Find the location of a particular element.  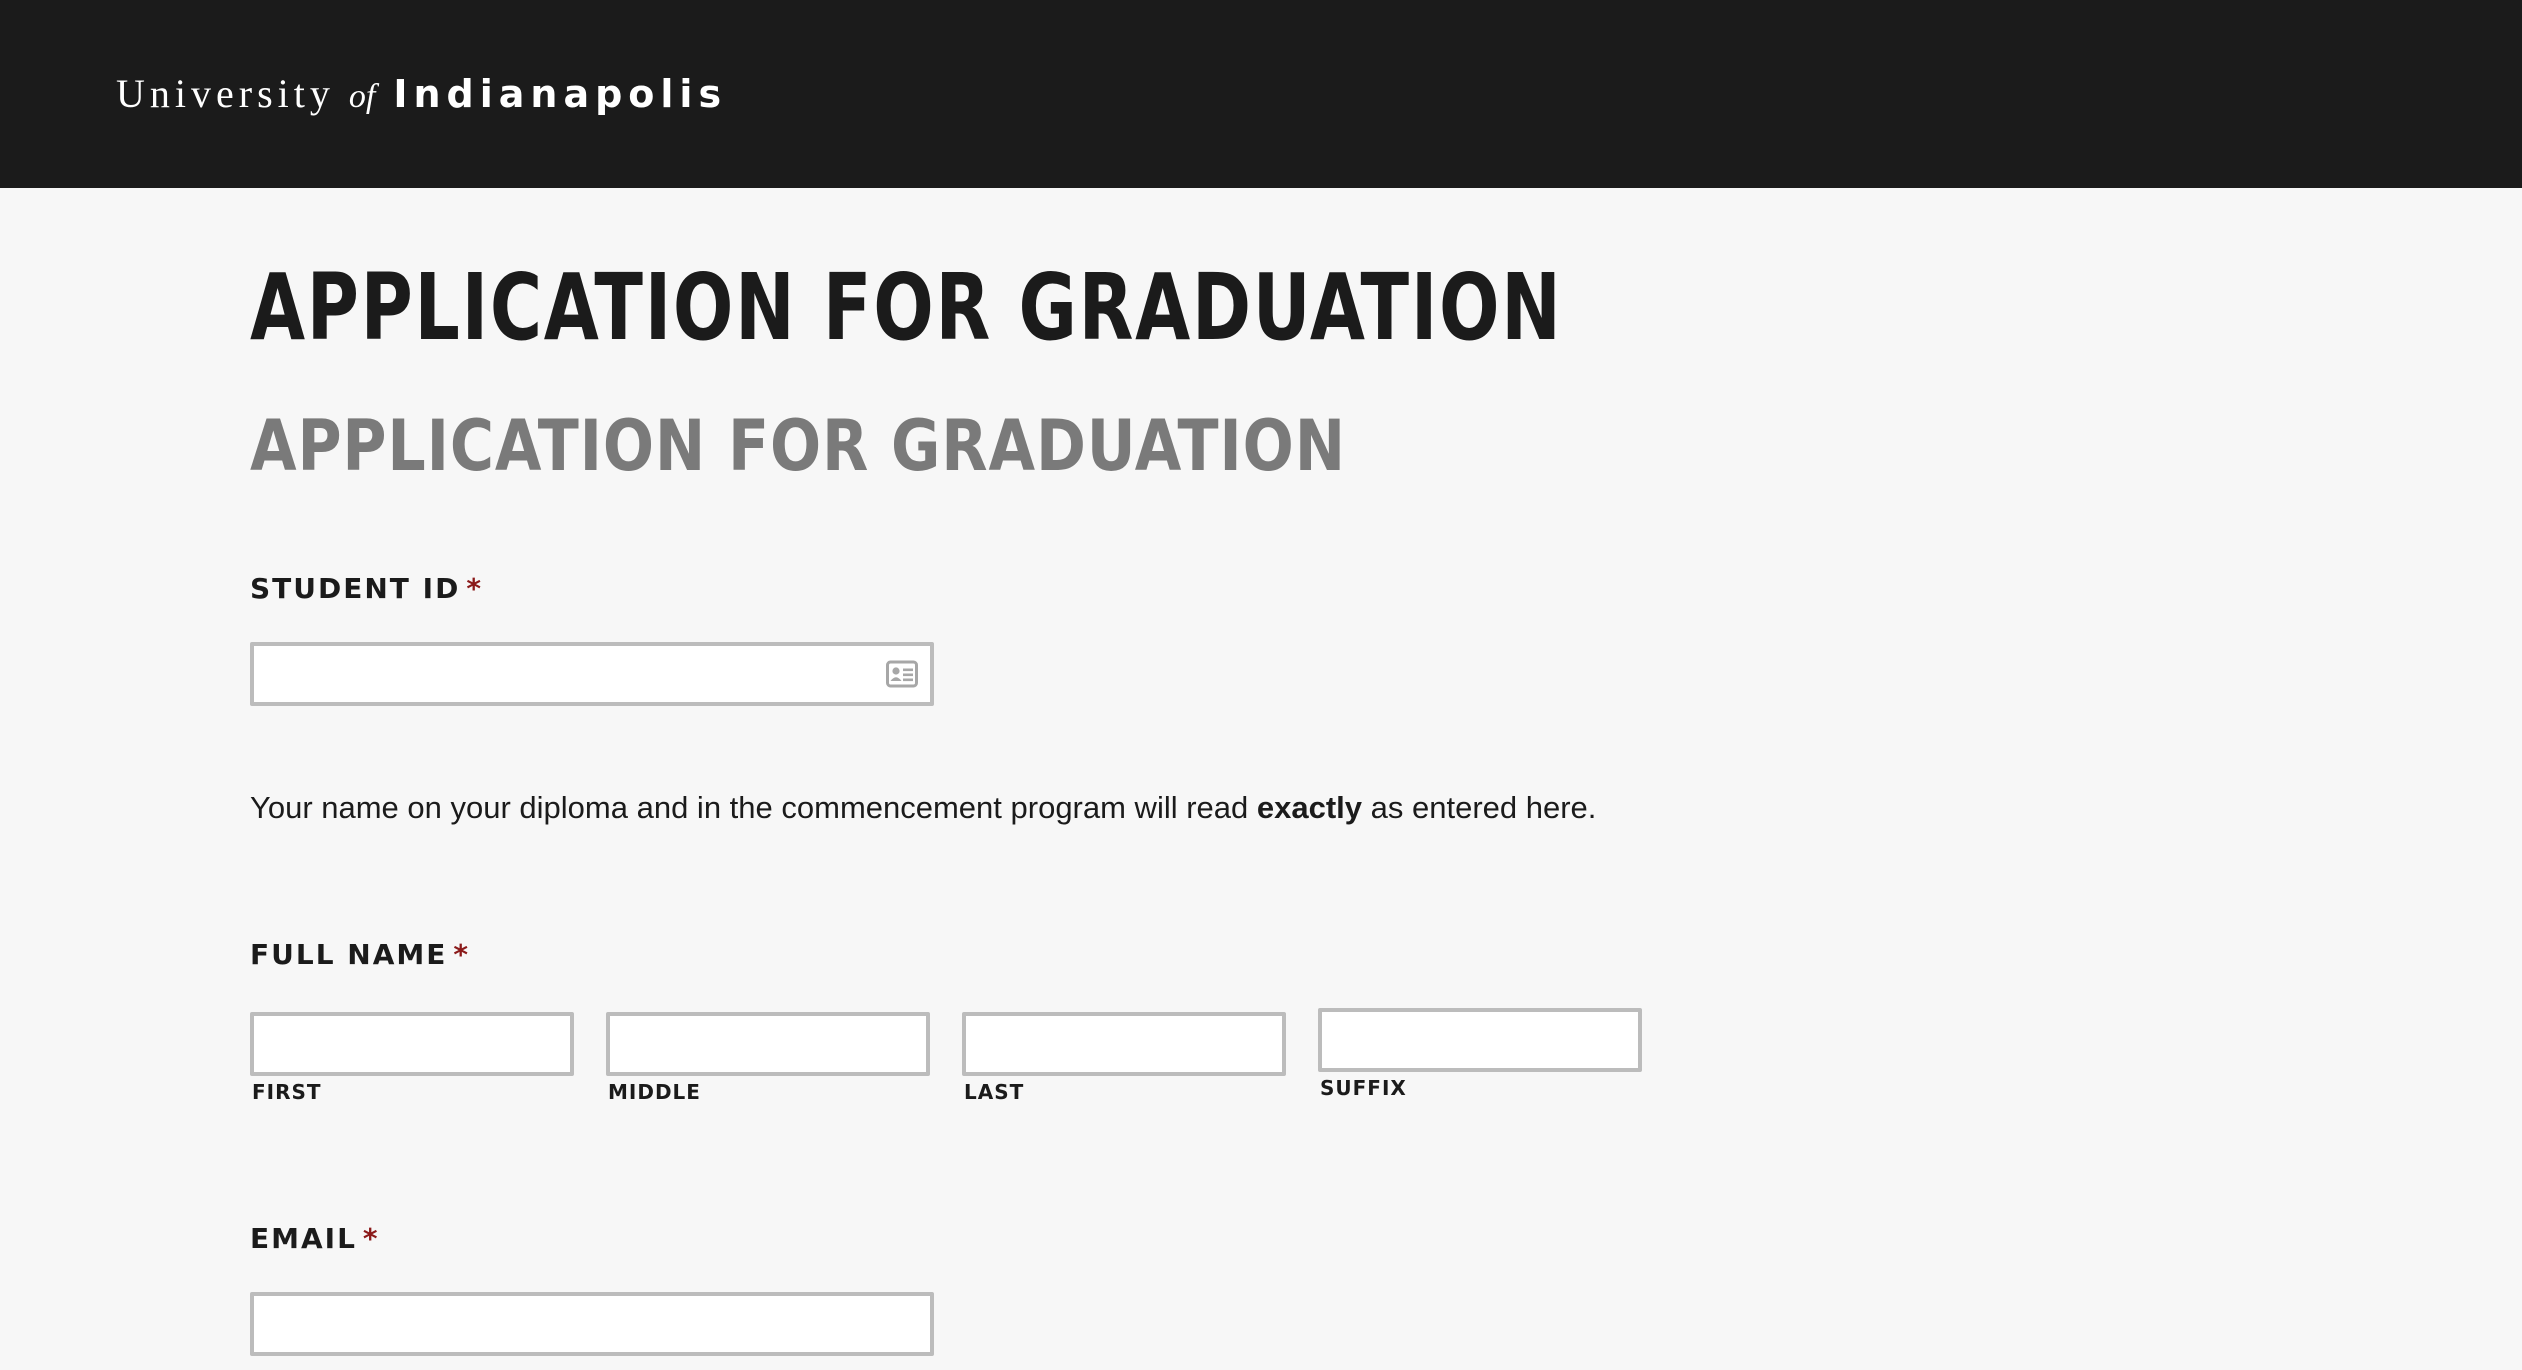

email-label: EMAIL * is located at coordinates (315, 1238).